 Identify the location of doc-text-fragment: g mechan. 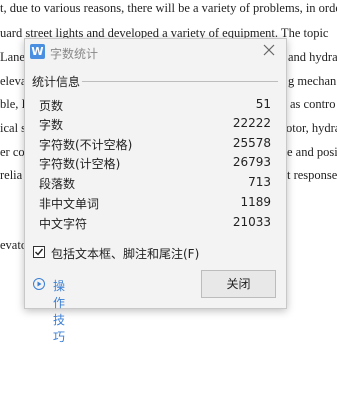
(312, 81).